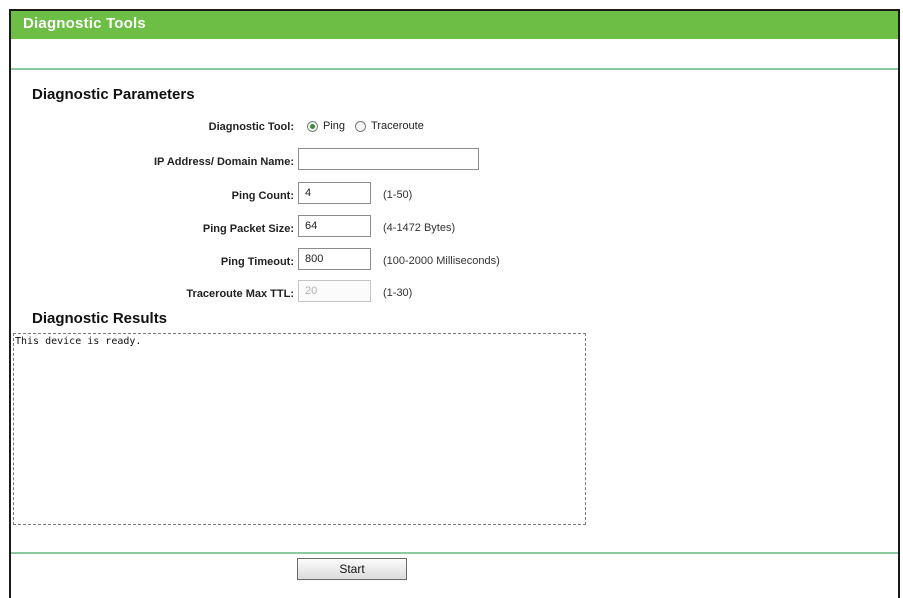  I want to click on ping-packet-size-input, so click(334, 226).